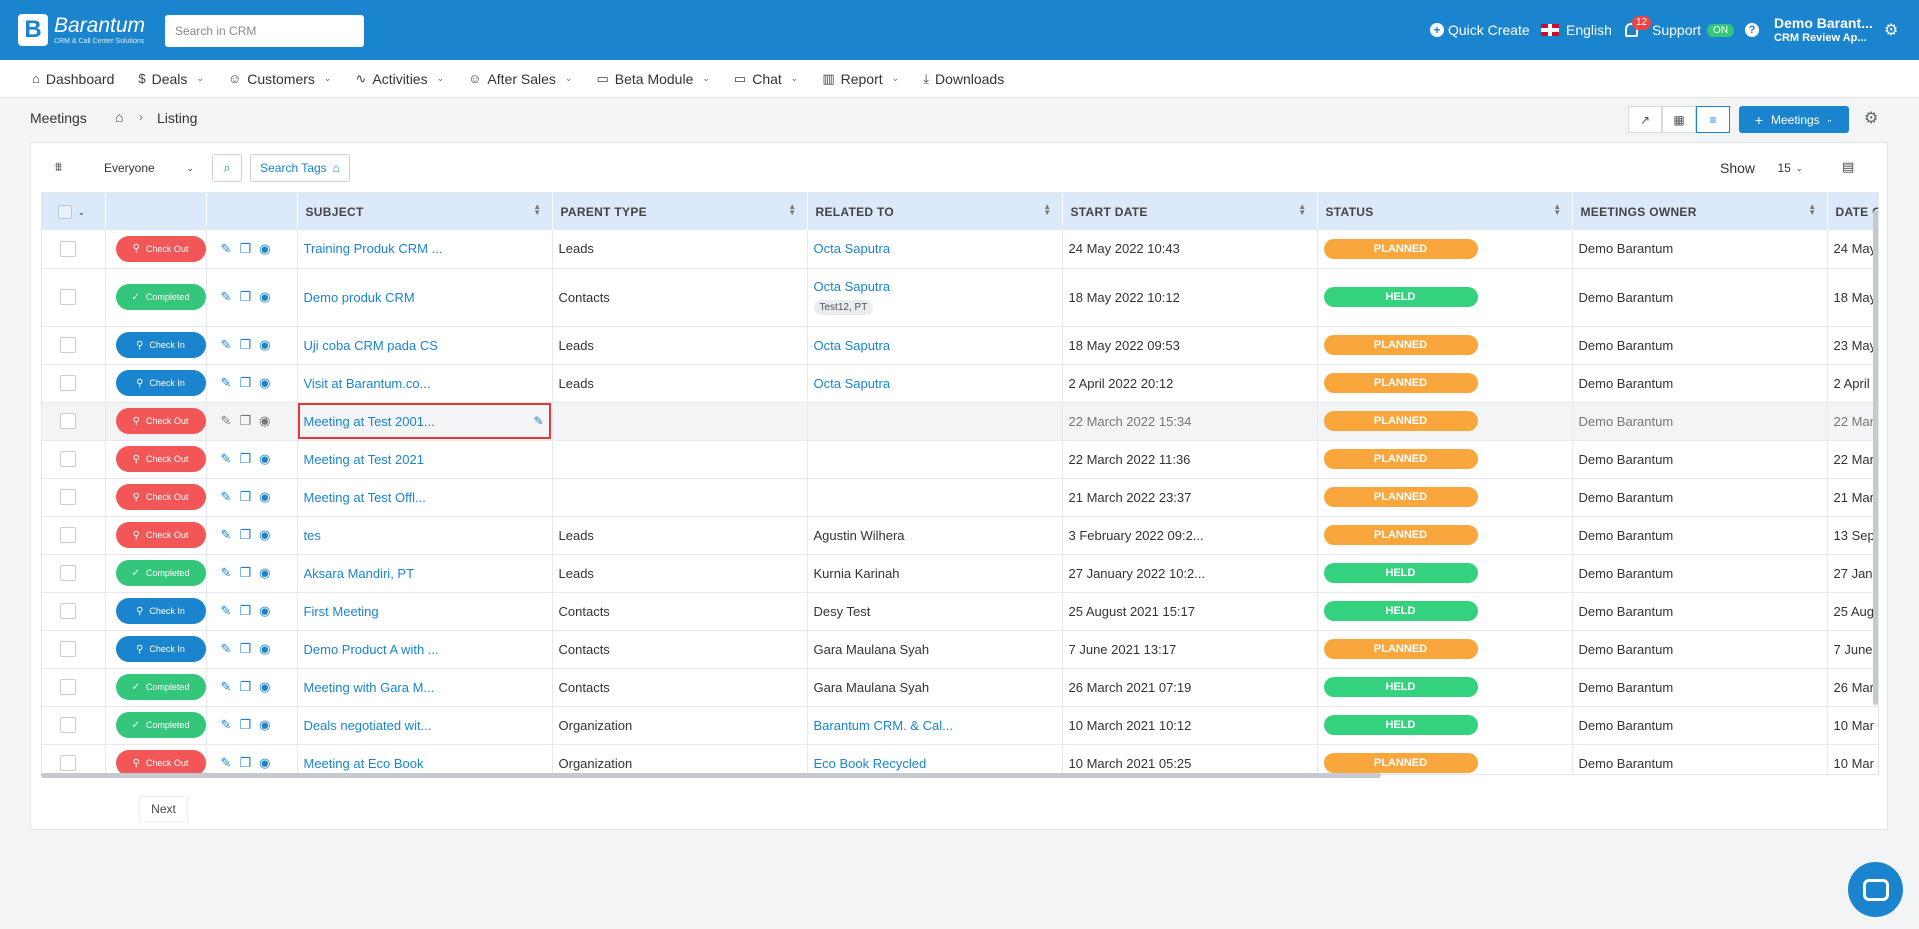  I want to click on row-subject-link: Demo produk CRM, so click(359, 297).